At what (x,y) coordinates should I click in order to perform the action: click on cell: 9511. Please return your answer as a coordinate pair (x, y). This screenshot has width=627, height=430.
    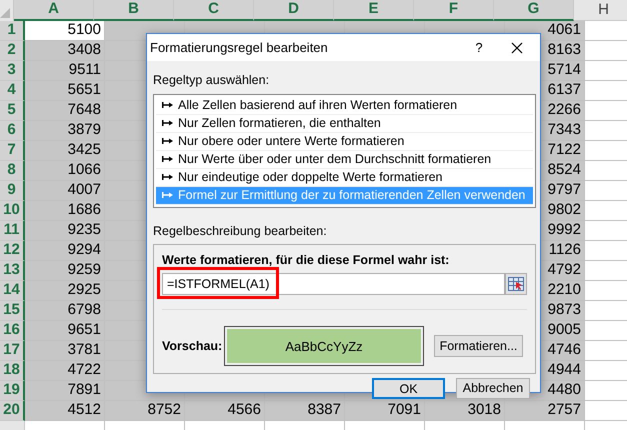
    Looking at the image, I should click on (65, 71).